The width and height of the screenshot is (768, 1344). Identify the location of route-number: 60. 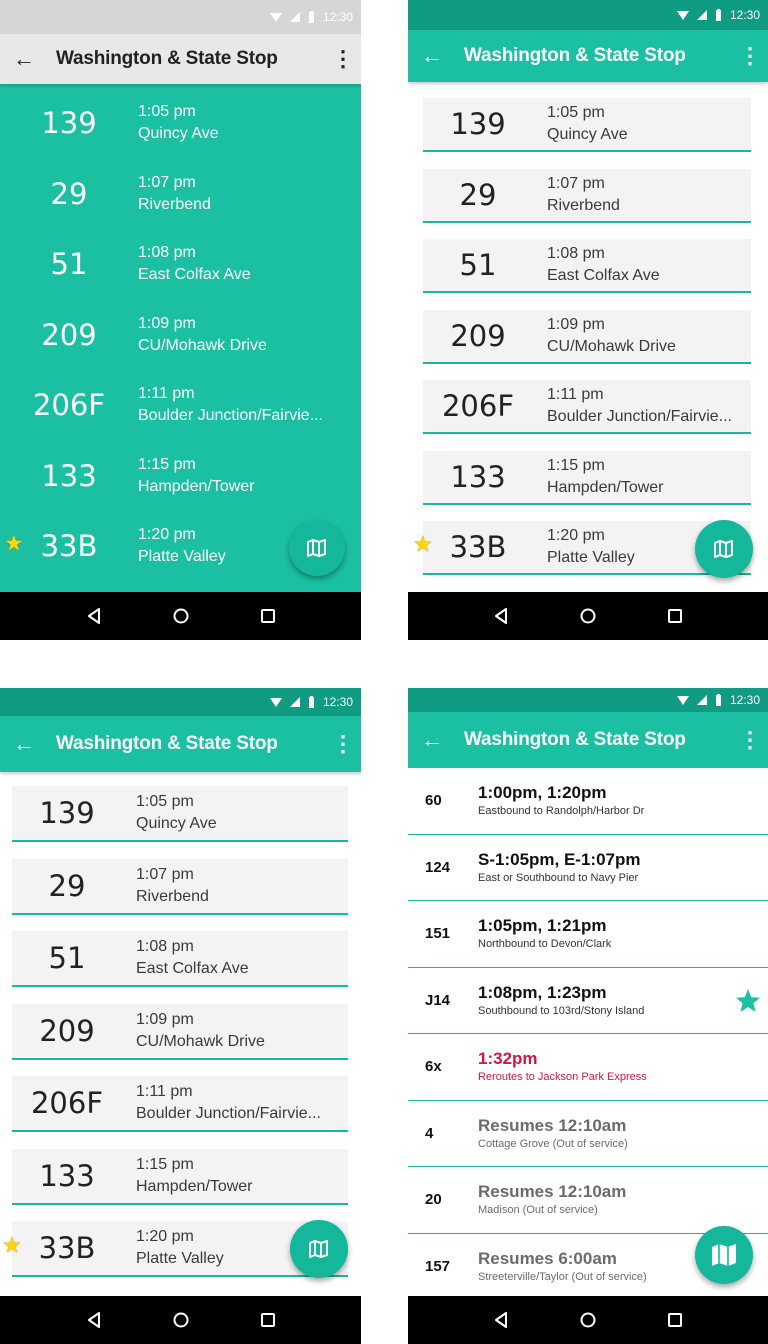
(433, 801).